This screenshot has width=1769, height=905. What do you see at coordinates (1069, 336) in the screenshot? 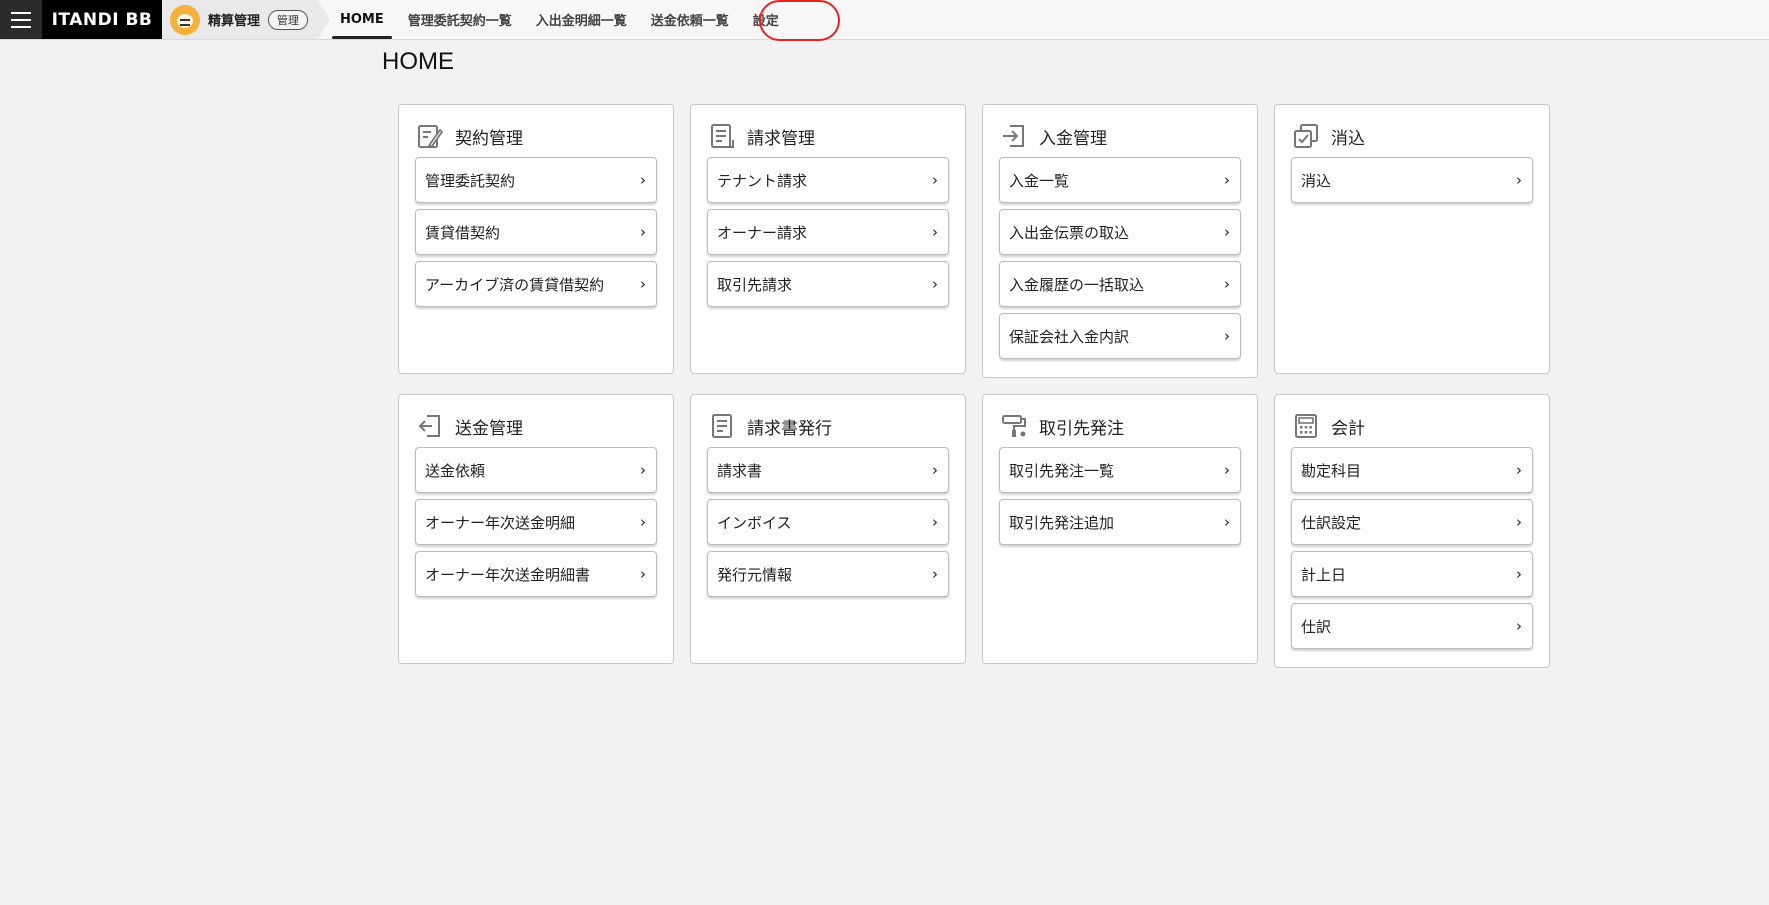
I see `link-label: 保証会社入金内訳` at bounding box center [1069, 336].